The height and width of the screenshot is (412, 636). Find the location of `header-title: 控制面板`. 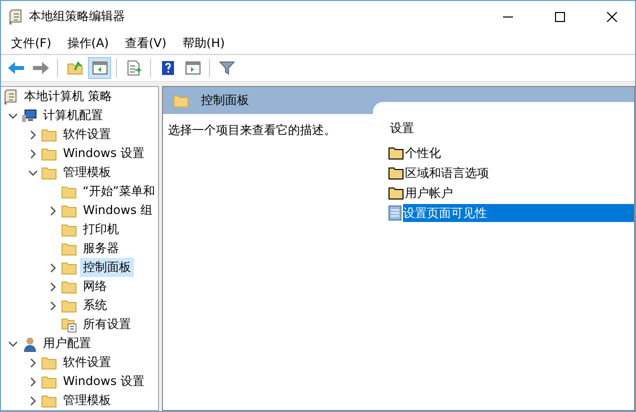

header-title: 控制面板 is located at coordinates (225, 100).